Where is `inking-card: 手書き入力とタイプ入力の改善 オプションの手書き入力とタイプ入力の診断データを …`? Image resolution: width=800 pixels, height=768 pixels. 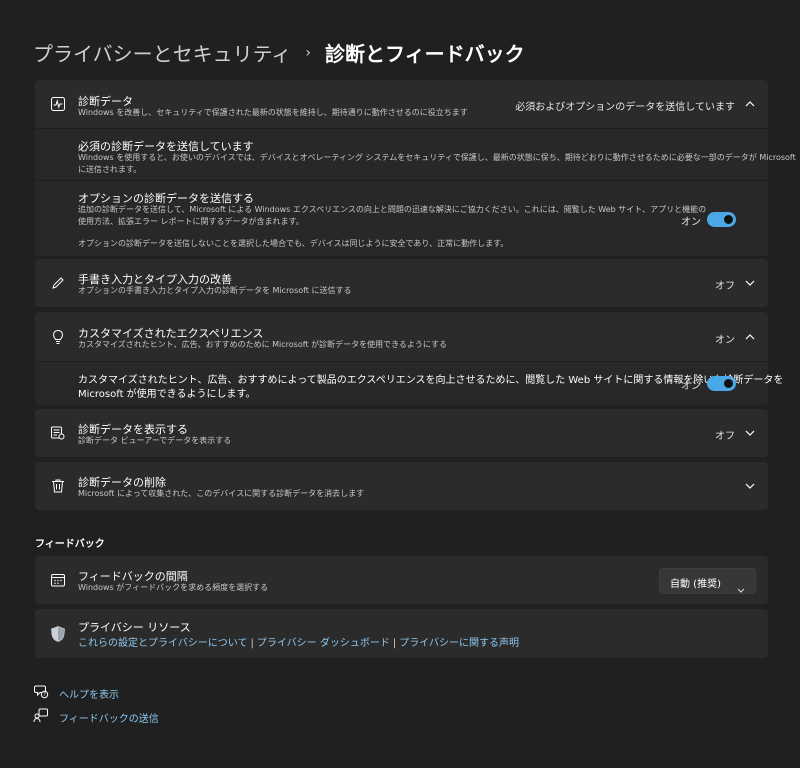 inking-card: 手書き入力とタイプ入力の改善 オプションの手書き入力とタイプ入力の診断データを … is located at coordinates (401, 283).